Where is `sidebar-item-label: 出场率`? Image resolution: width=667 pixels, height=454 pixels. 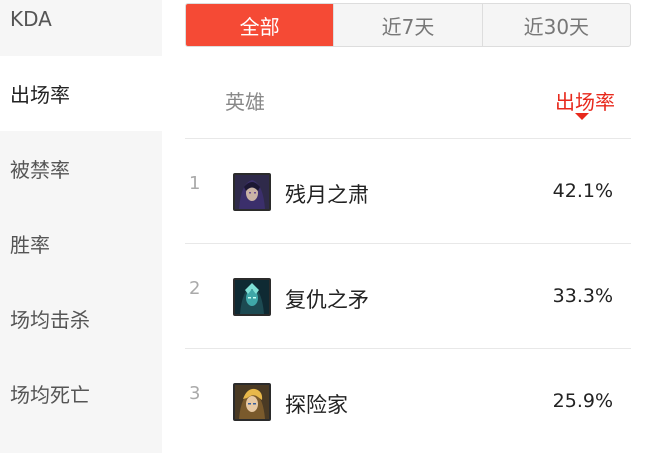
sidebar-item-label: 出场率 is located at coordinates (40, 95).